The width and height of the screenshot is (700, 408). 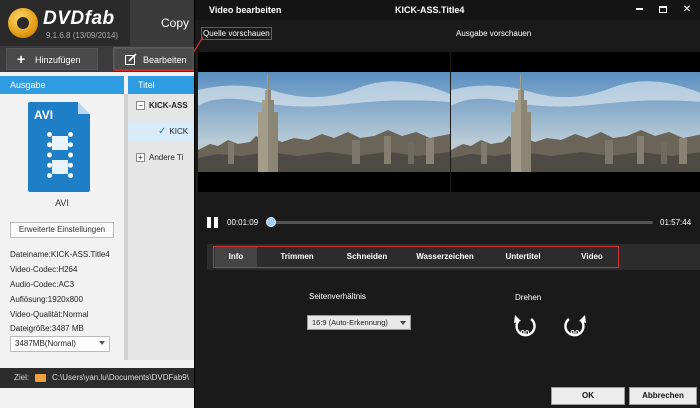 What do you see at coordinates (62, 203) in the screenshot?
I see `format-caption: AVI` at bounding box center [62, 203].